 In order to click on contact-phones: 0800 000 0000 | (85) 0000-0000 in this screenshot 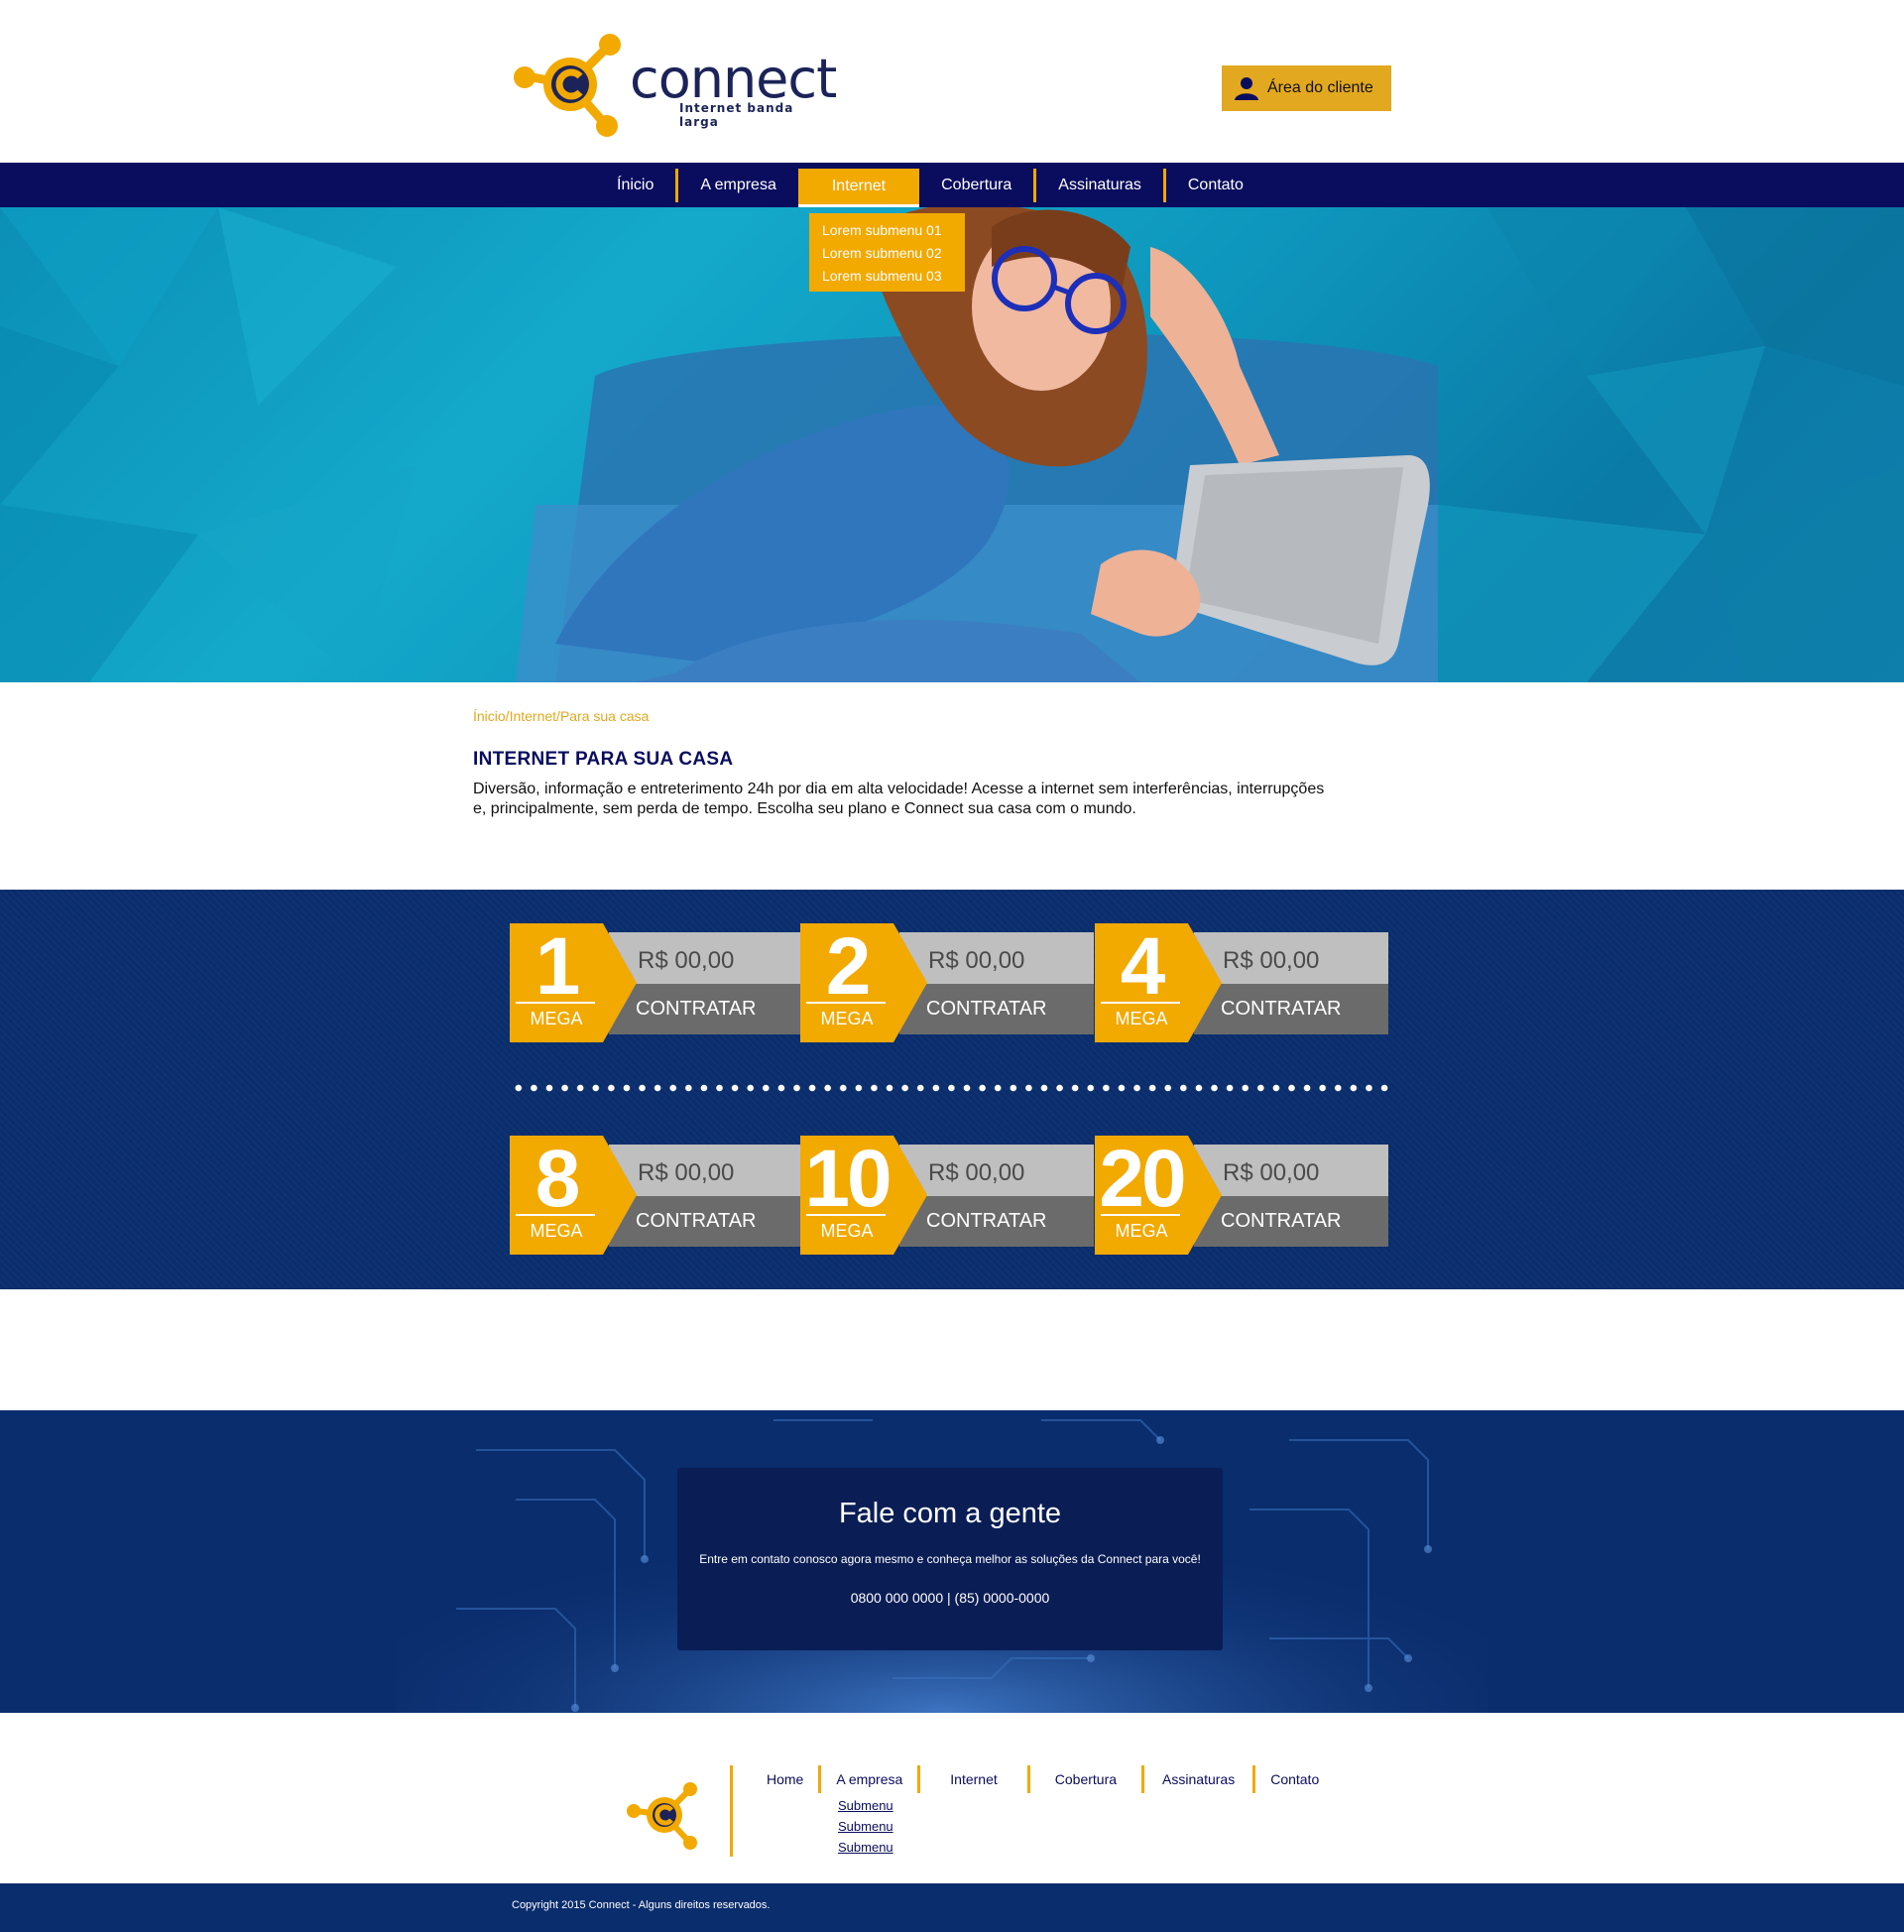, I will do `click(950, 1598)`.